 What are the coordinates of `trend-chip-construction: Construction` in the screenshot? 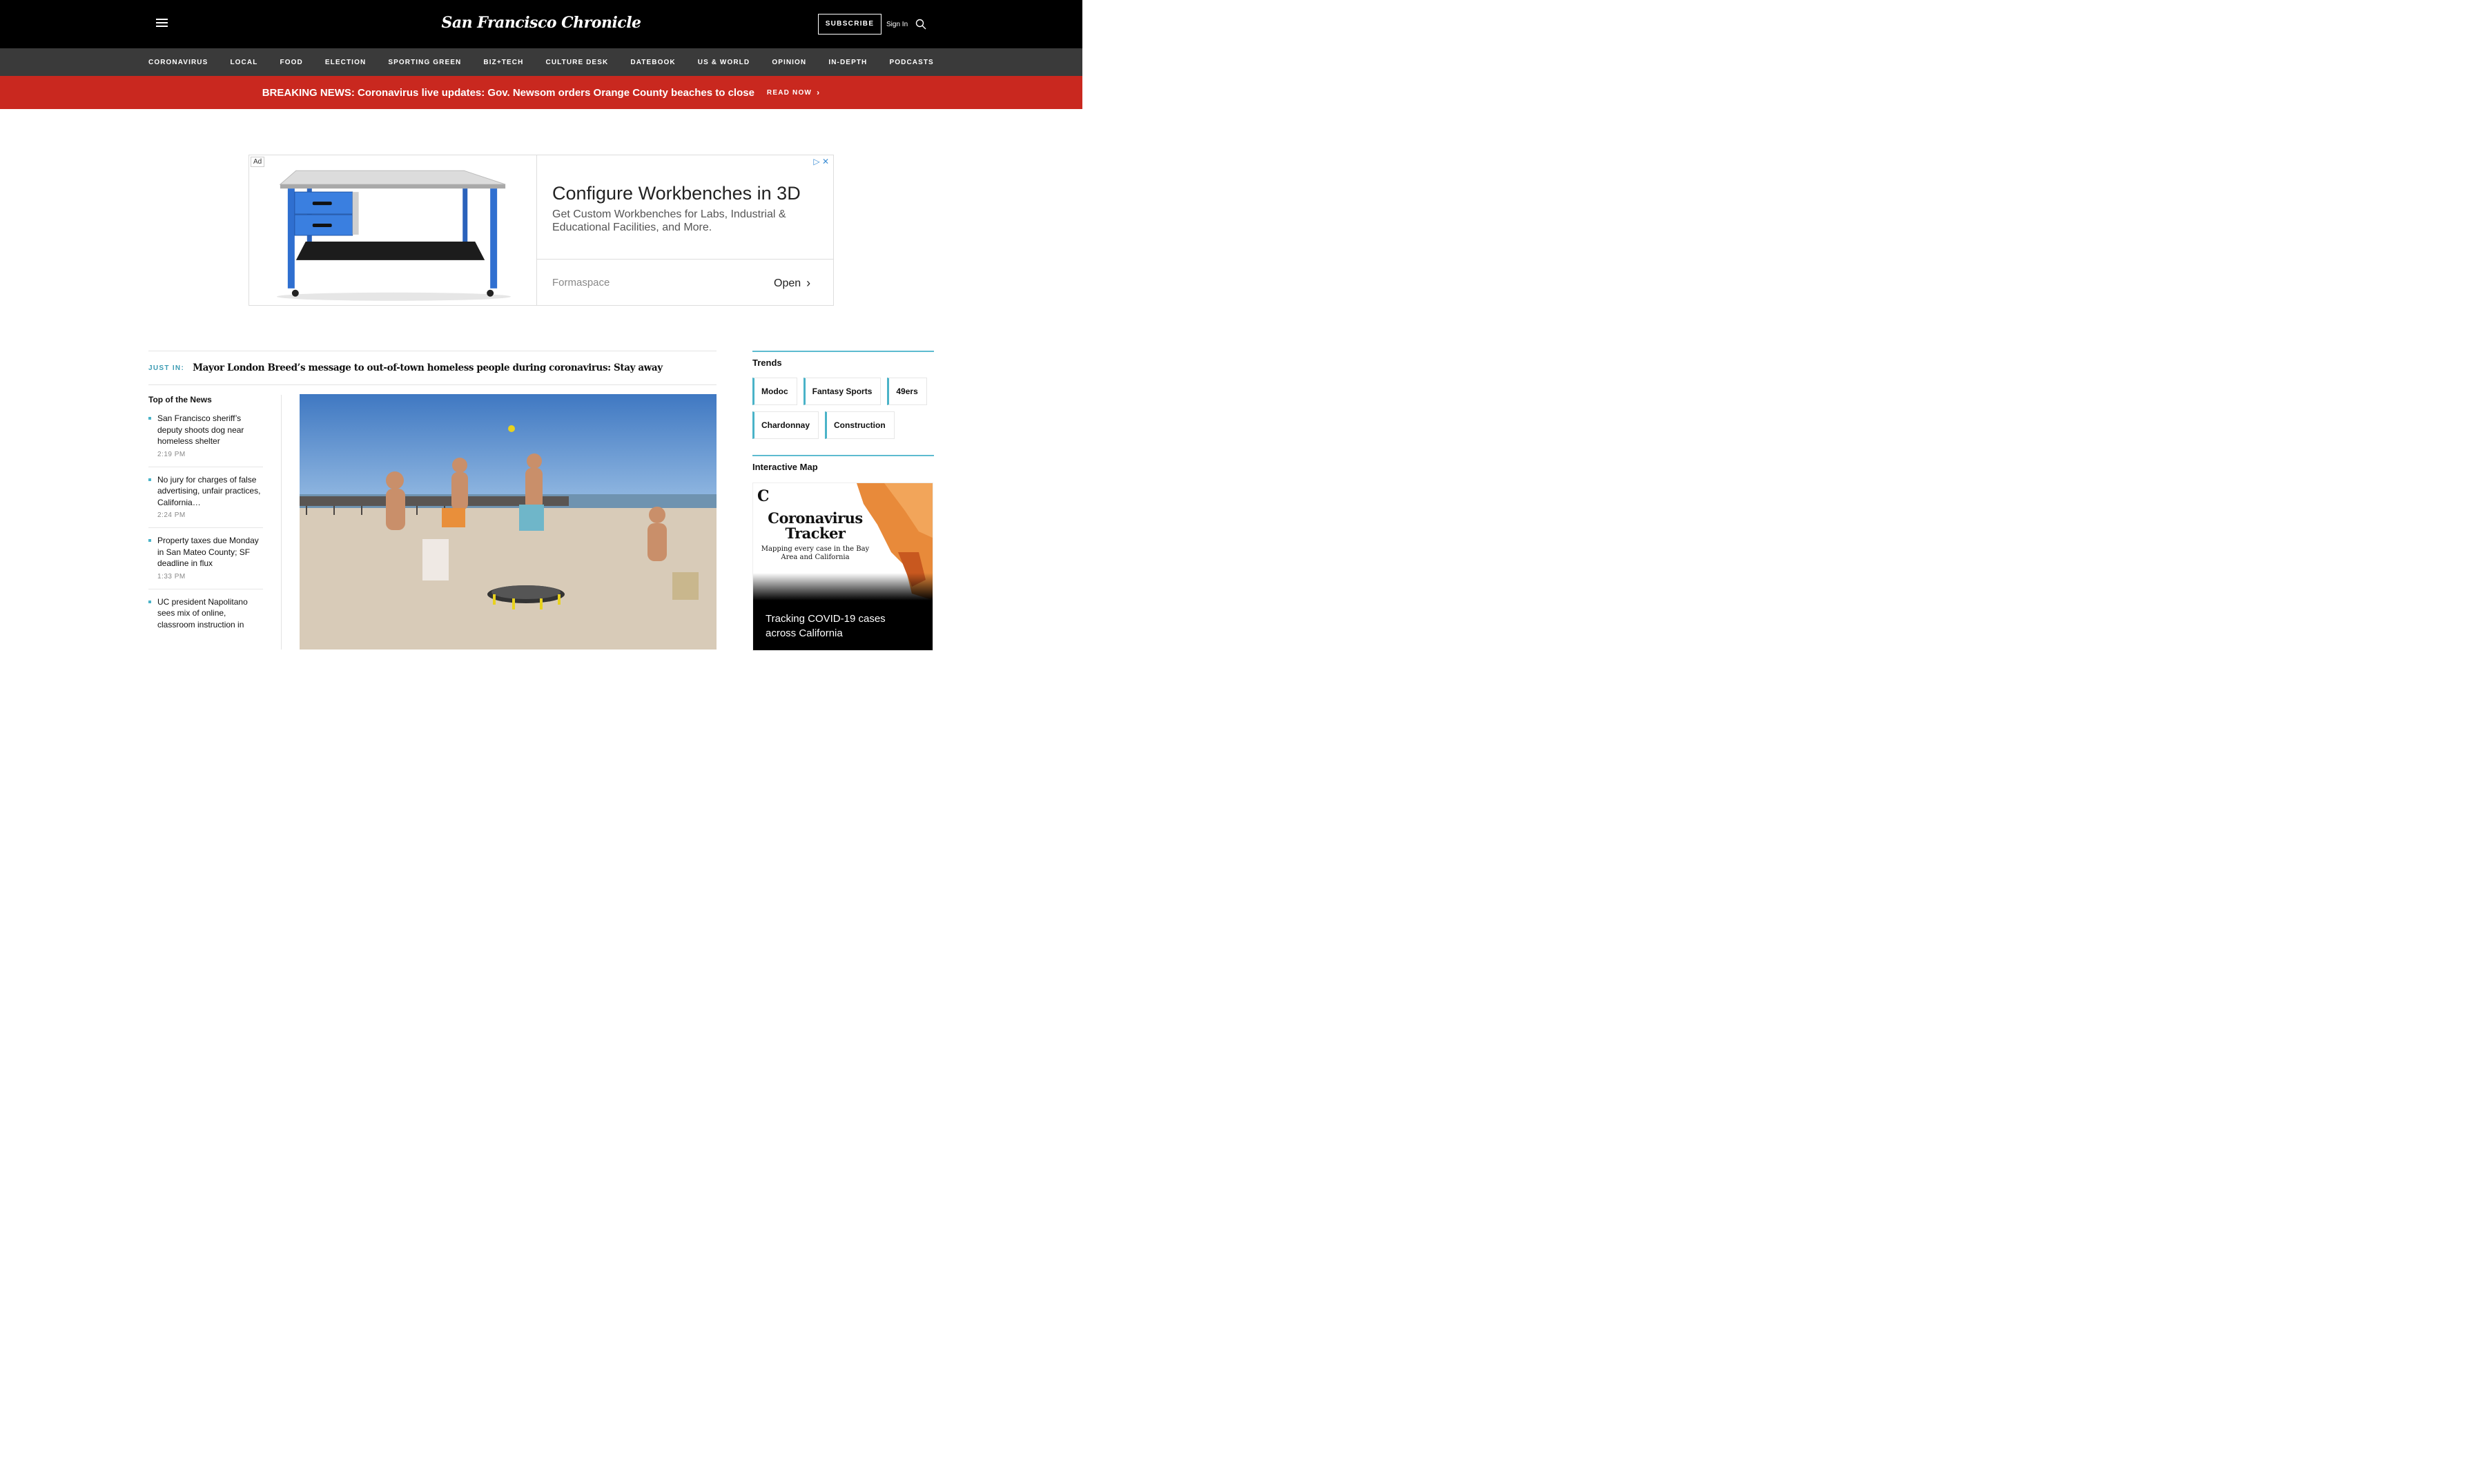 It's located at (860, 425).